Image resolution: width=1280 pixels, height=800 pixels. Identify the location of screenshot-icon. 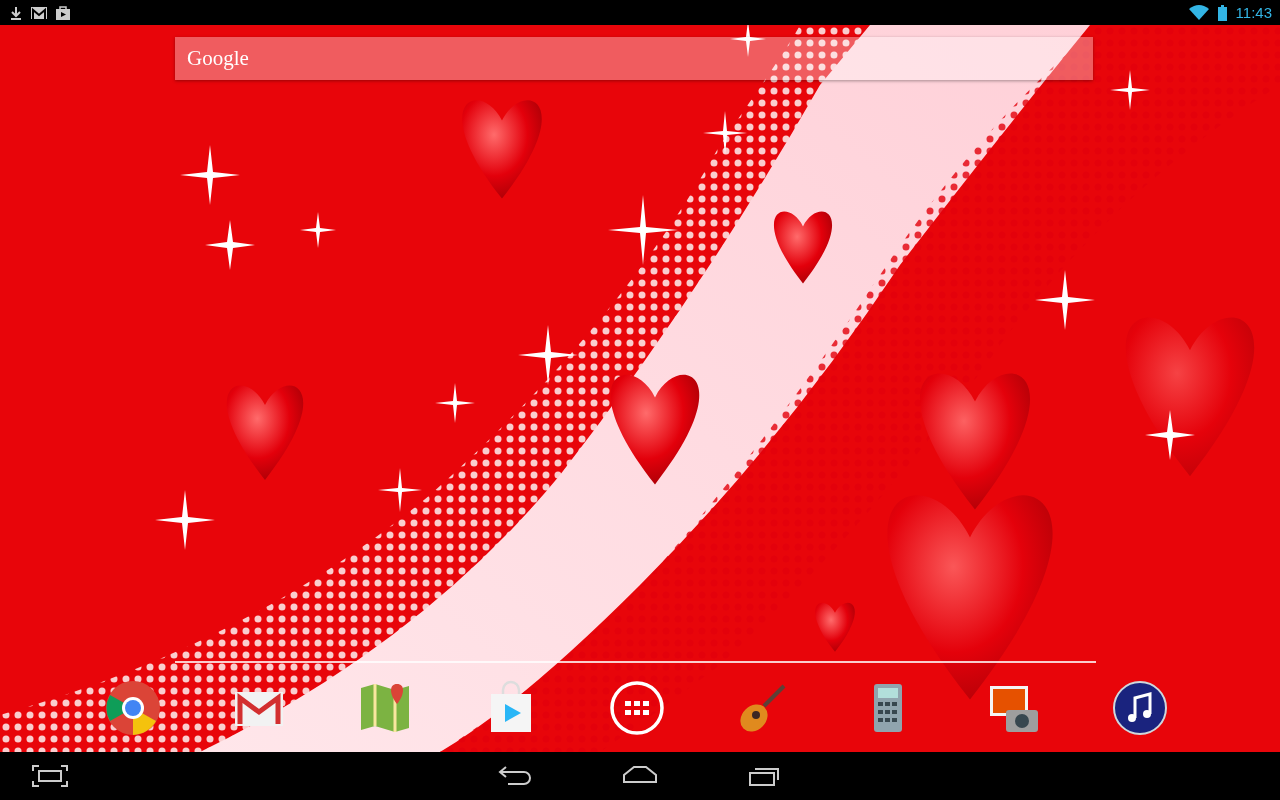
(50, 776).